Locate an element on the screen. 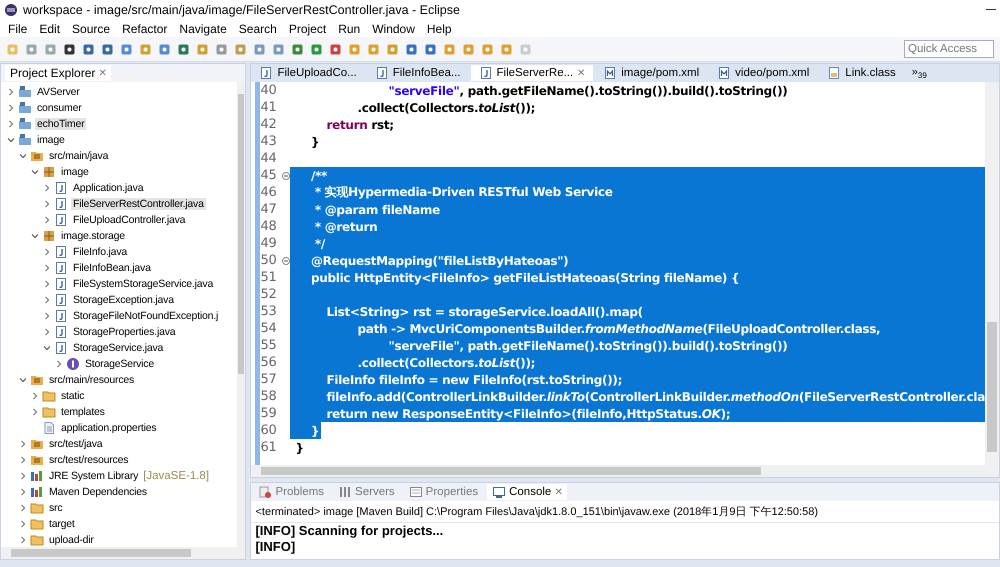  menu-item: Navigate is located at coordinates (203, 29).